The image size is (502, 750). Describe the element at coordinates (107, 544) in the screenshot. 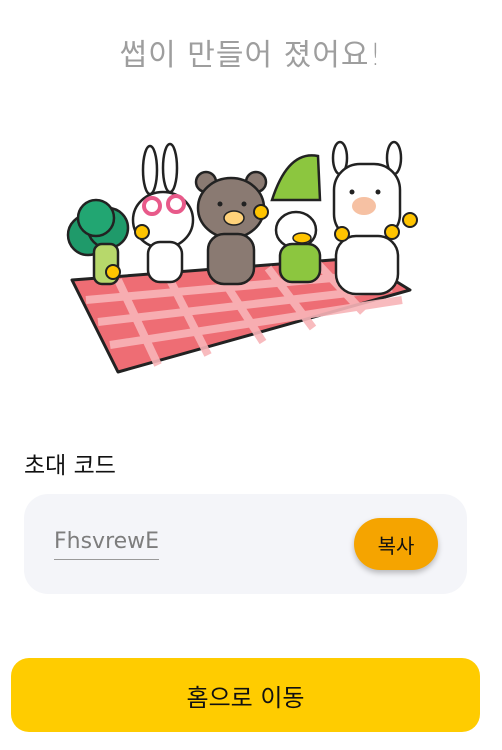

I see `invite-code-value: FhsvrewE` at that location.